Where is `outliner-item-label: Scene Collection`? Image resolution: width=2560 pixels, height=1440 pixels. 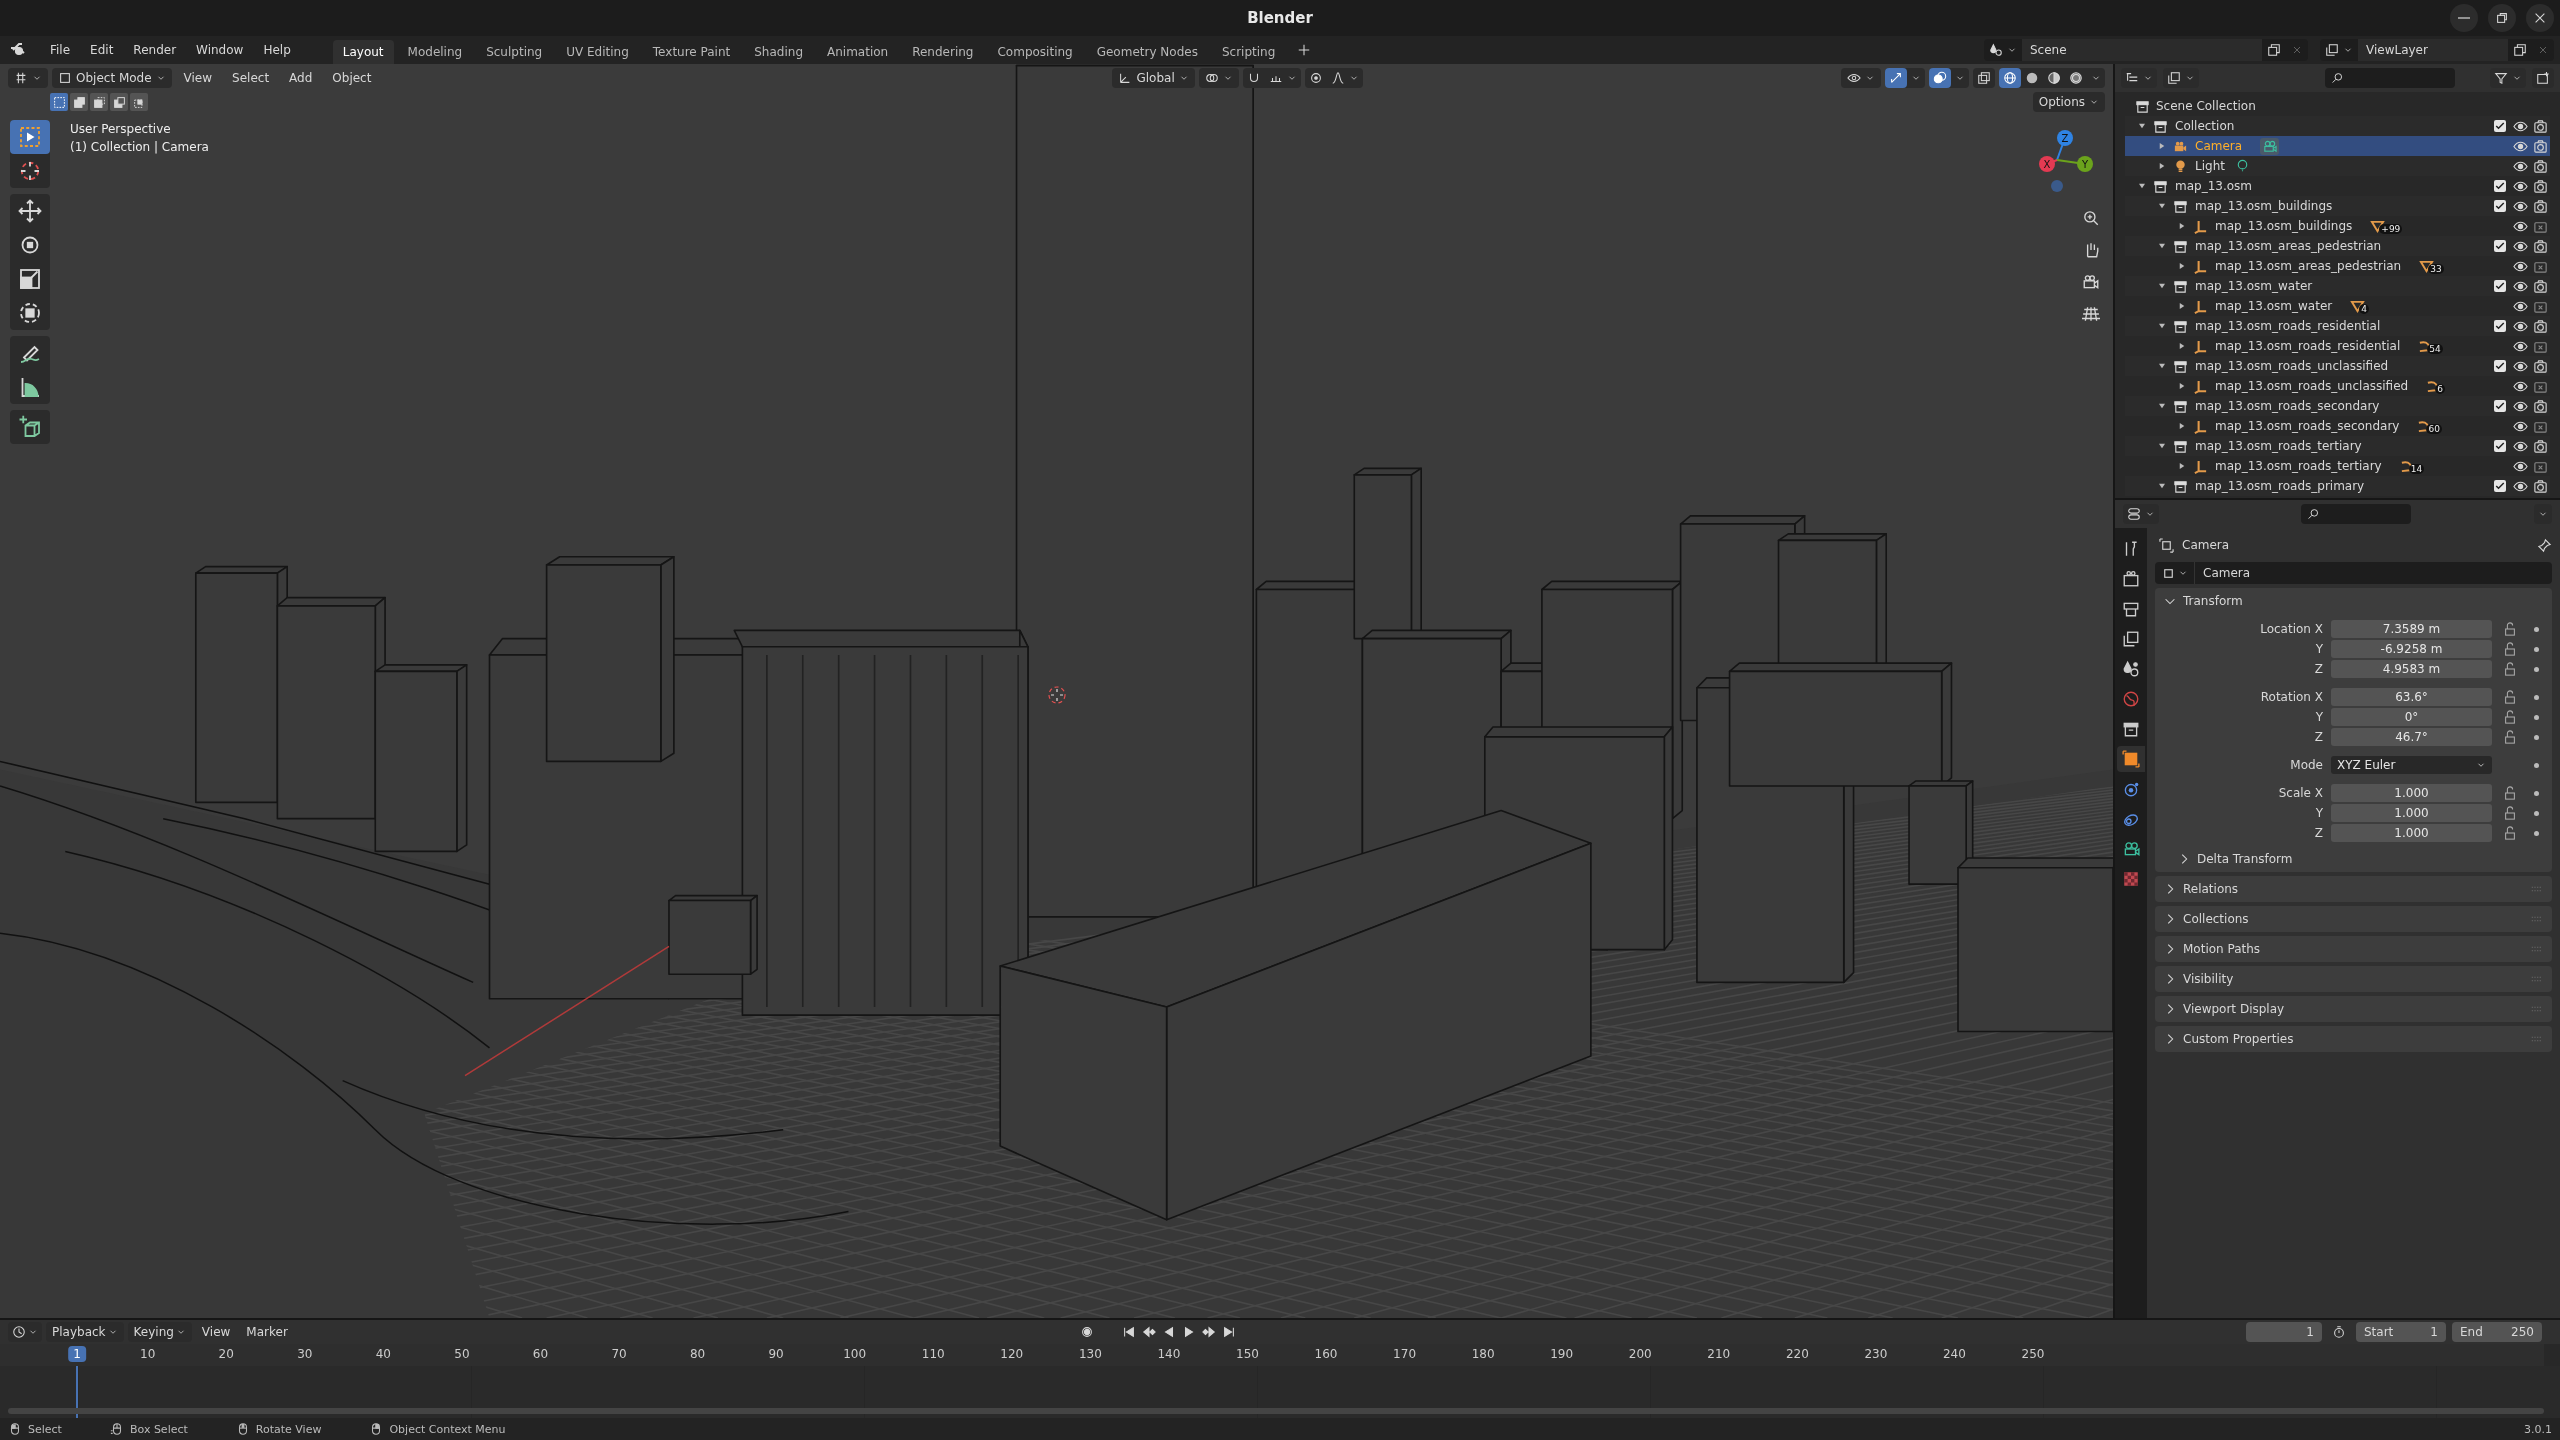
outliner-item-label: Scene Collection is located at coordinates (2206, 106).